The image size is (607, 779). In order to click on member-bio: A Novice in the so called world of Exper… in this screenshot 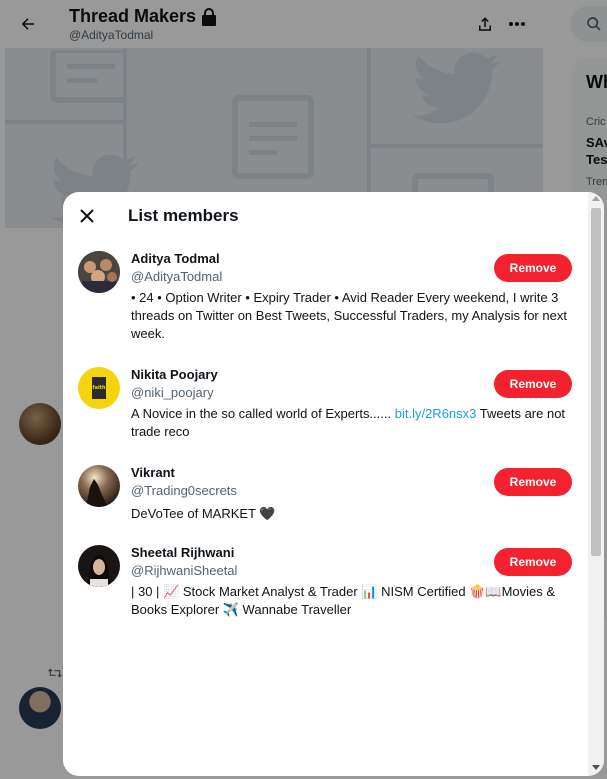, I will do `click(353, 423)`.